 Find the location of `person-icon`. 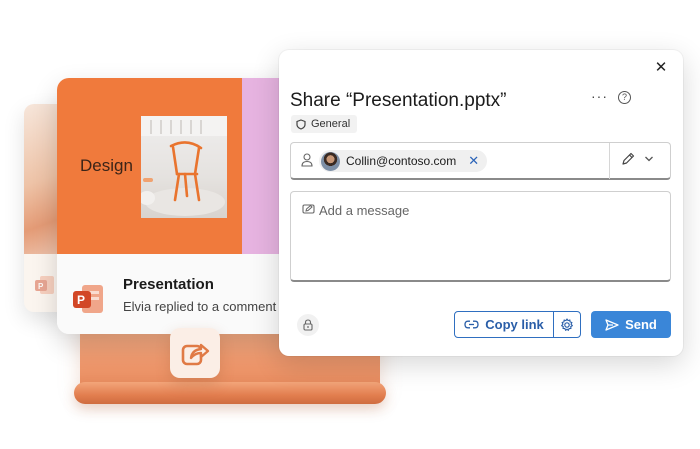

person-icon is located at coordinates (307, 160).